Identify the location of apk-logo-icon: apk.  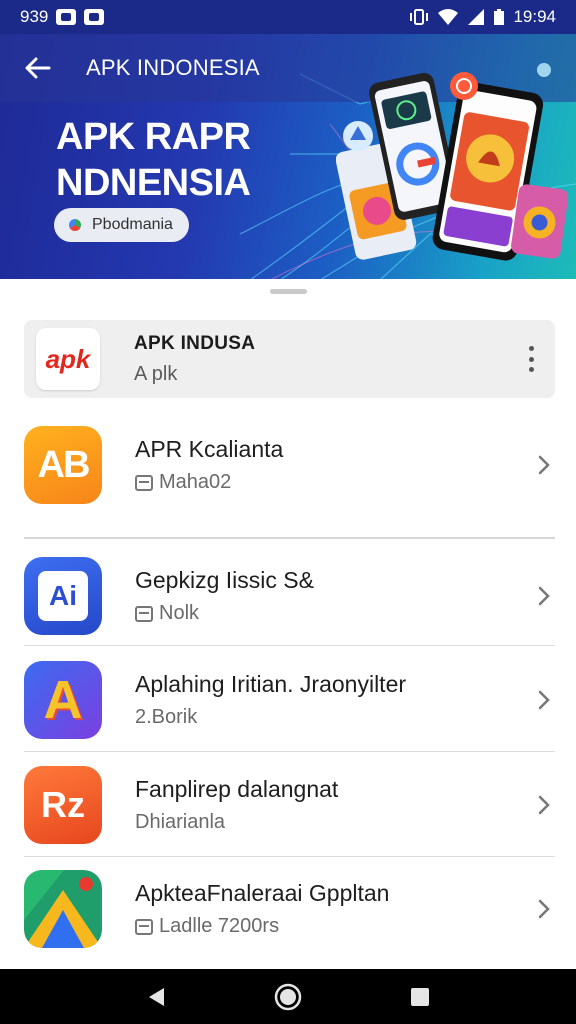
(69, 359).